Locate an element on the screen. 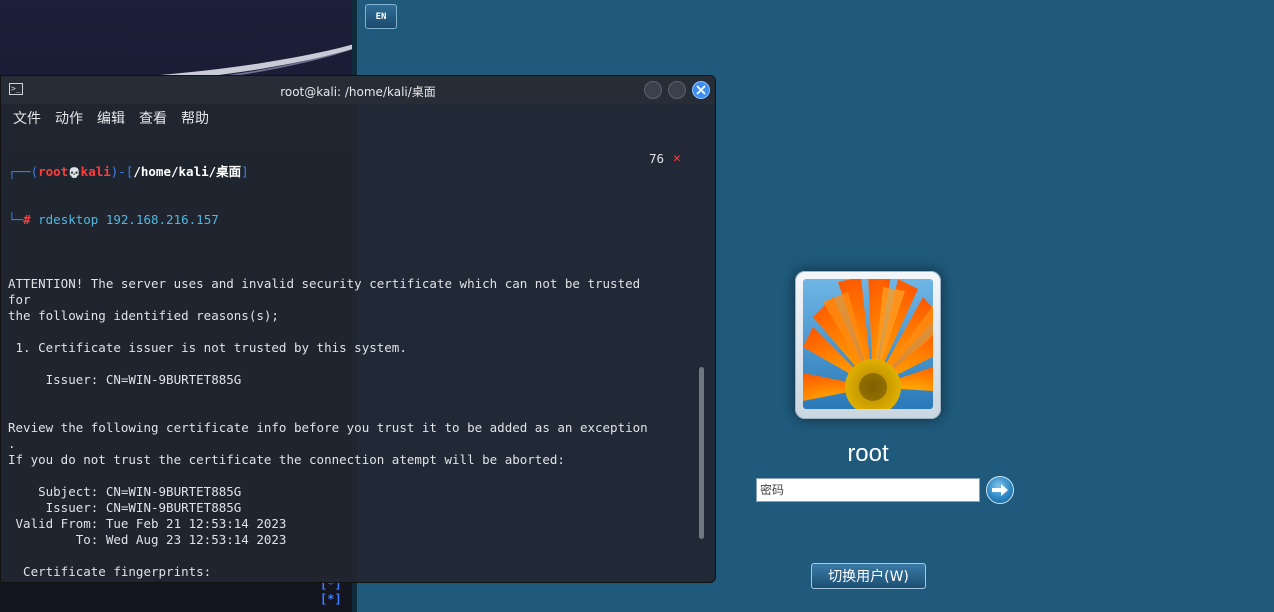  menu-view: 查看 is located at coordinates (153, 118).